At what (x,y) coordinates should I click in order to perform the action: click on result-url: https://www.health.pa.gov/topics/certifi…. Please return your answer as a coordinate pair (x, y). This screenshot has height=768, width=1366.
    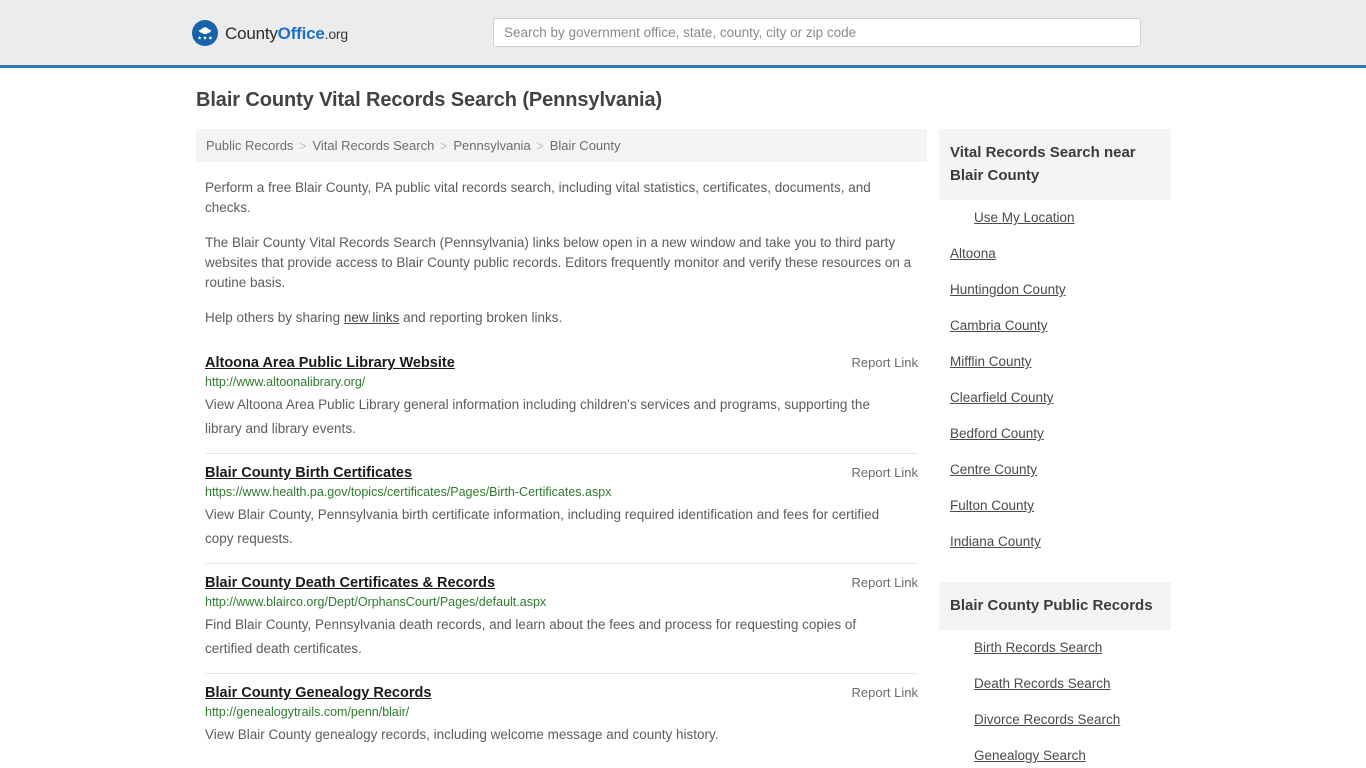
    Looking at the image, I should click on (561, 492).